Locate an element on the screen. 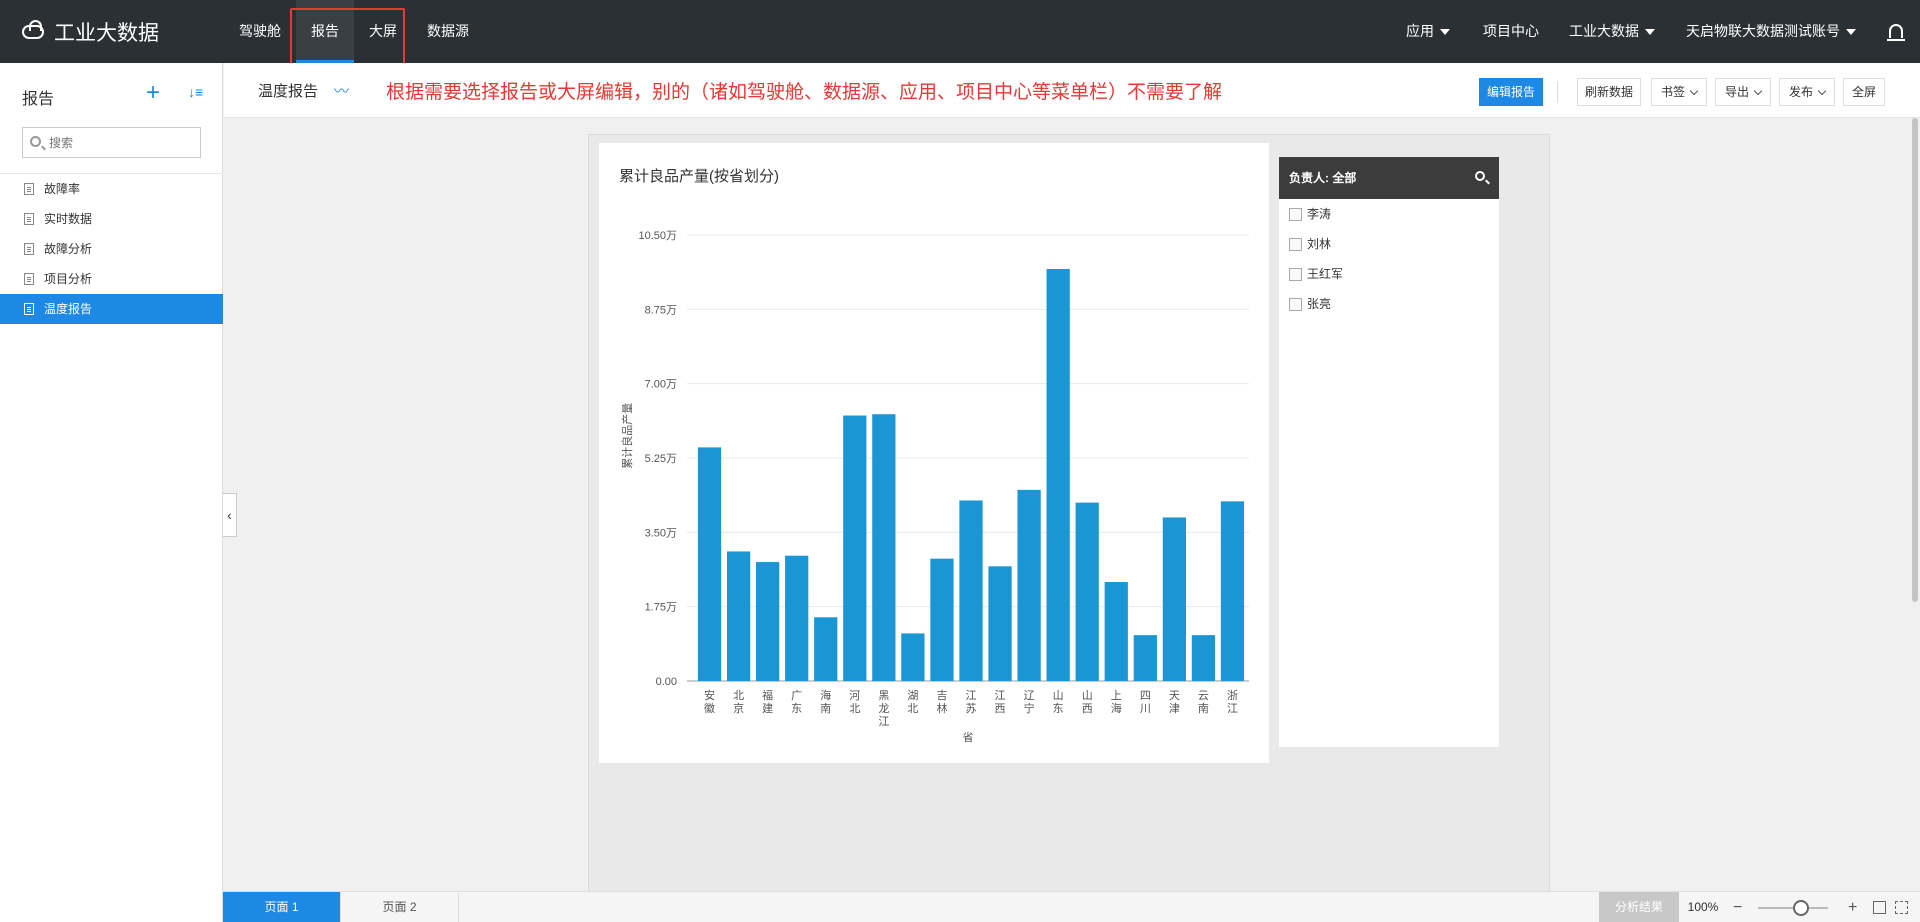 The height and width of the screenshot is (922, 1920). x-tick-label: 广东 is located at coordinates (796, 702).